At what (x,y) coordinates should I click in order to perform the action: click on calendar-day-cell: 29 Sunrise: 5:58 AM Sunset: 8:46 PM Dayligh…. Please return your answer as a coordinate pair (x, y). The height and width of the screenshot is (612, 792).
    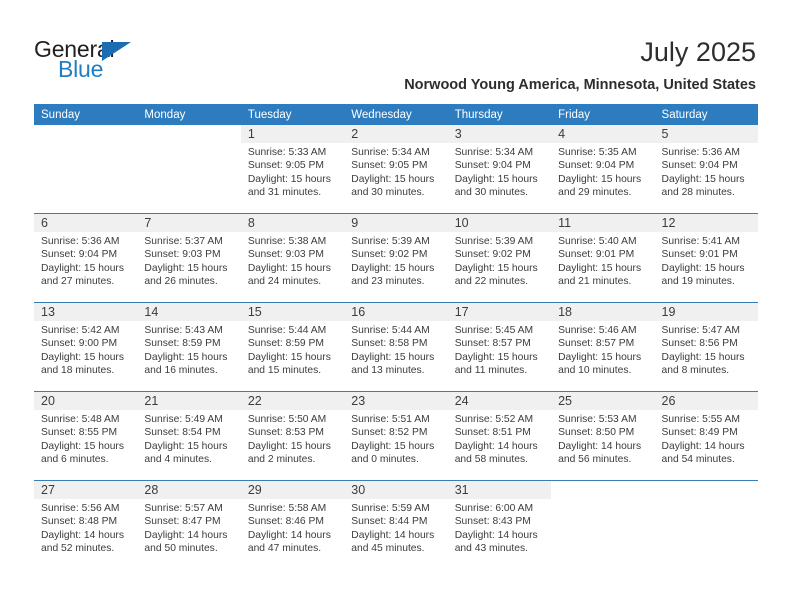
    Looking at the image, I should click on (292, 524).